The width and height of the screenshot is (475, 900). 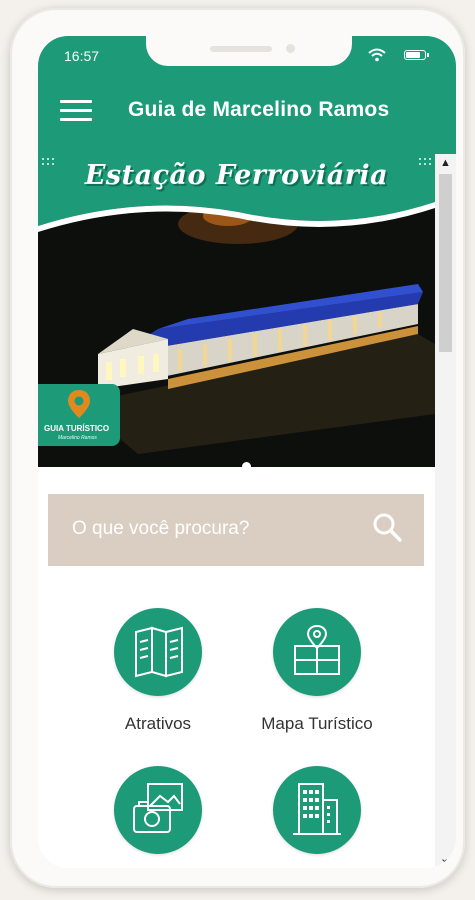 I want to click on tile-label: Mapa Turístico, so click(x=317, y=723).